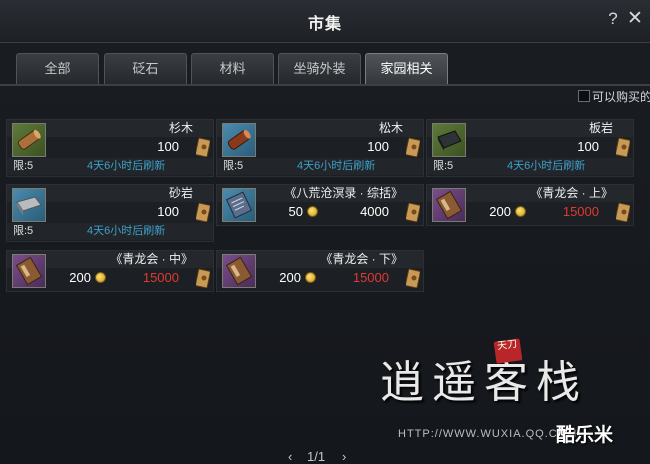 This screenshot has height=464, width=650. I want to click on help-button: ?, so click(613, 19).